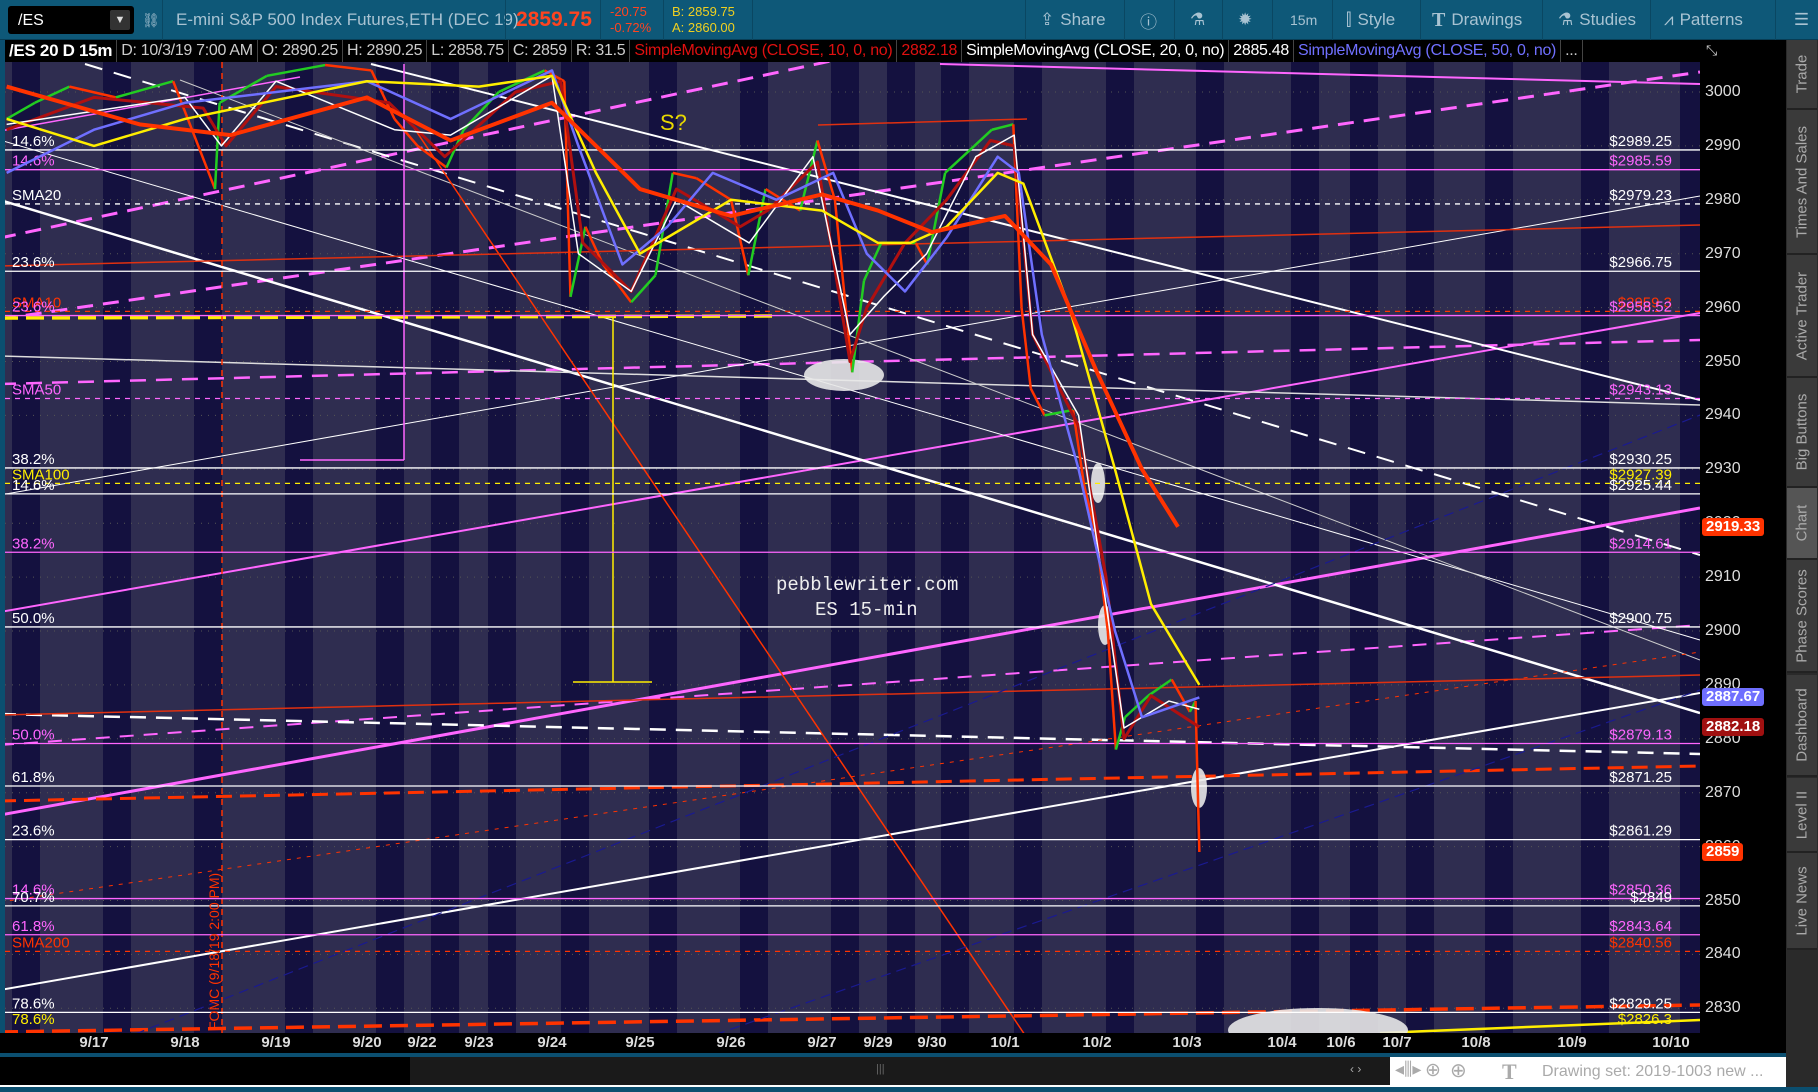 This screenshot has width=1818, height=1092. I want to click on side-tab-live-news: Live News, so click(1802, 901).